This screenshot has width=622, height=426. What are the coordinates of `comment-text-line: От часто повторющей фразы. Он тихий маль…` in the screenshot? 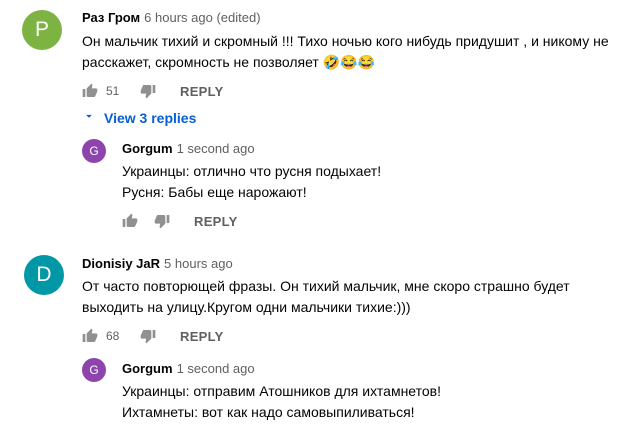 It's located at (326, 286).